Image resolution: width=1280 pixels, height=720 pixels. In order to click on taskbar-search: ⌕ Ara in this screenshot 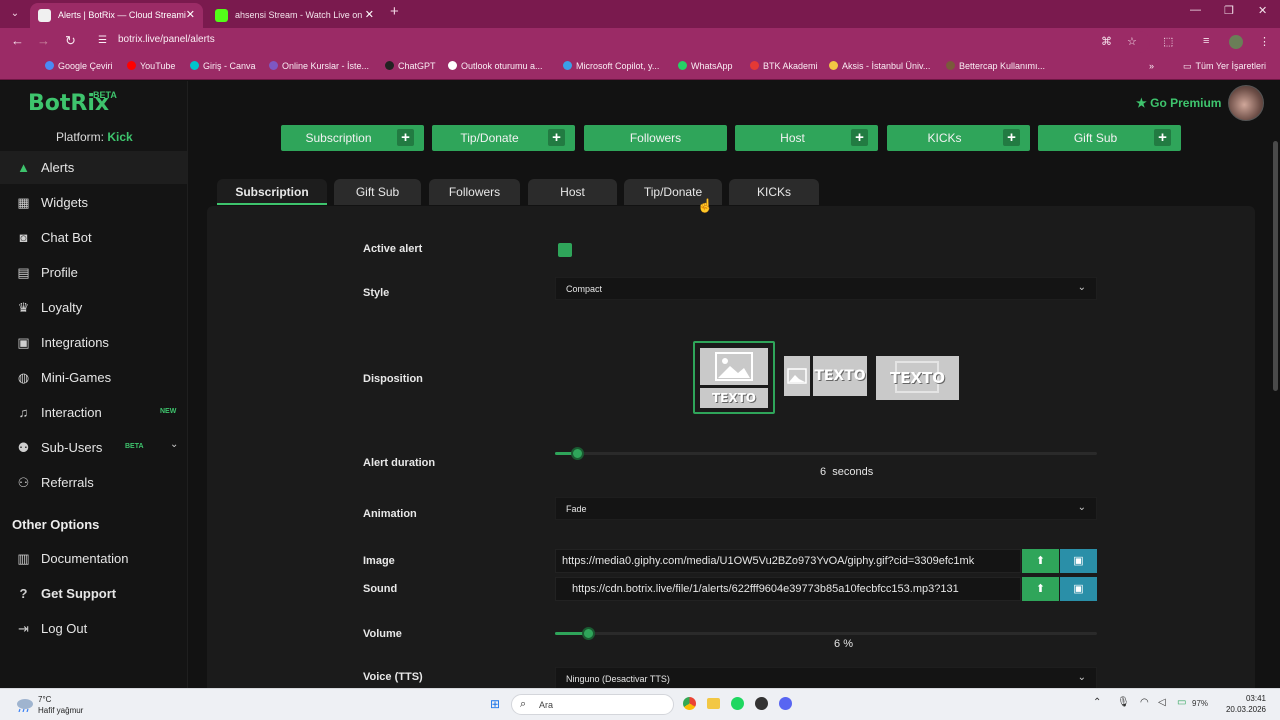, I will do `click(592, 704)`.